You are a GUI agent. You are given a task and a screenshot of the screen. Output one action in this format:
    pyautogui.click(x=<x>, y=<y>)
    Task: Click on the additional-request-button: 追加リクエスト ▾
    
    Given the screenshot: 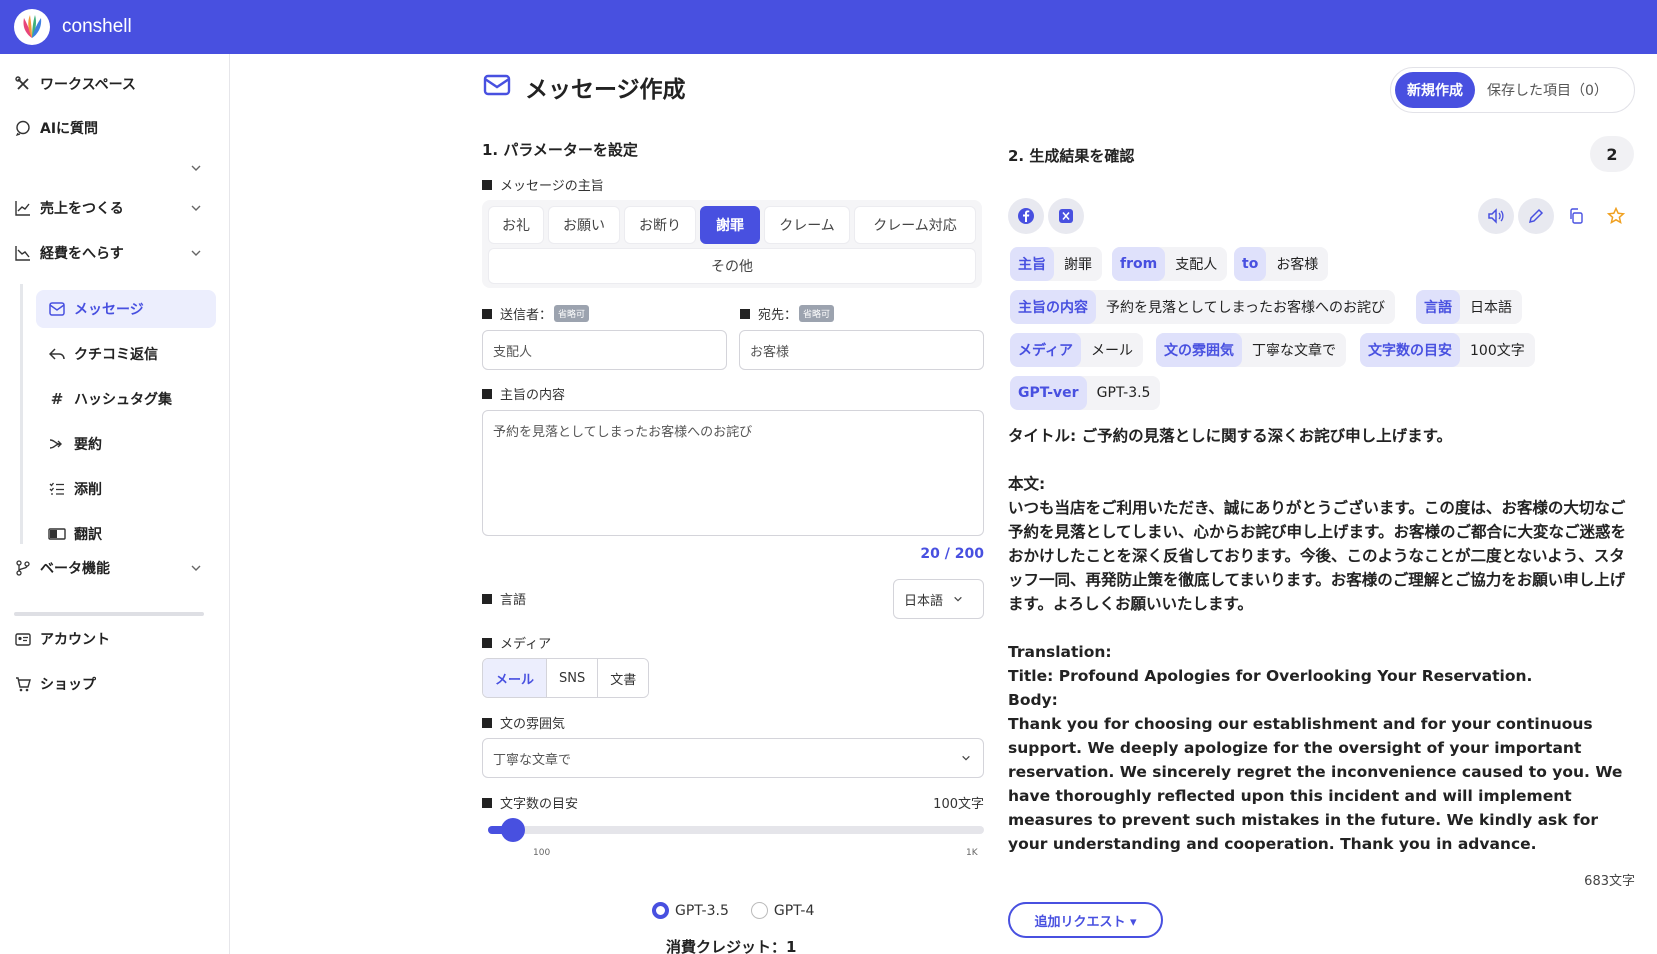 What is the action you would take?
    pyautogui.click(x=1085, y=920)
    